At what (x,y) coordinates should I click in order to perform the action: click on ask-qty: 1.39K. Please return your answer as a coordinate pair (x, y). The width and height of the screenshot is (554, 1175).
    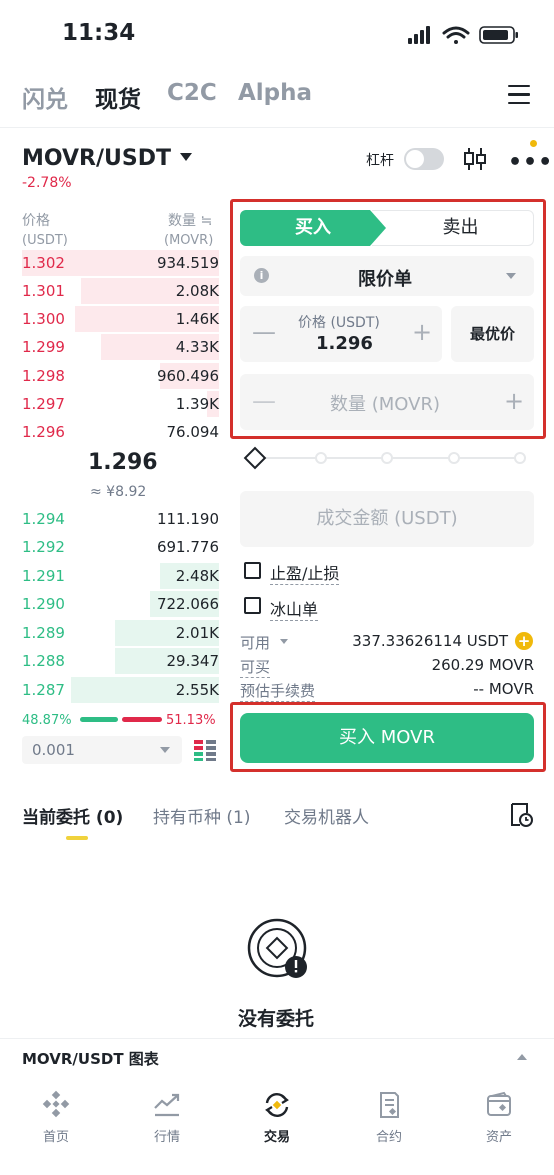
    Looking at the image, I should click on (197, 404).